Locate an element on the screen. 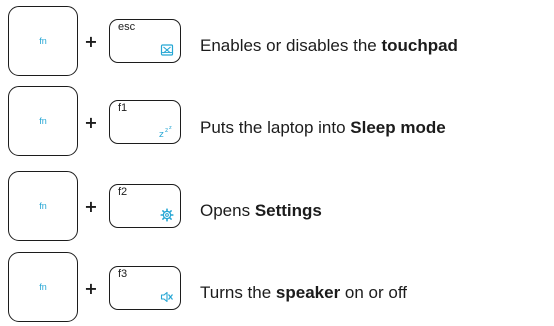 The image size is (554, 326). f2-key-label: f2 is located at coordinates (123, 192).